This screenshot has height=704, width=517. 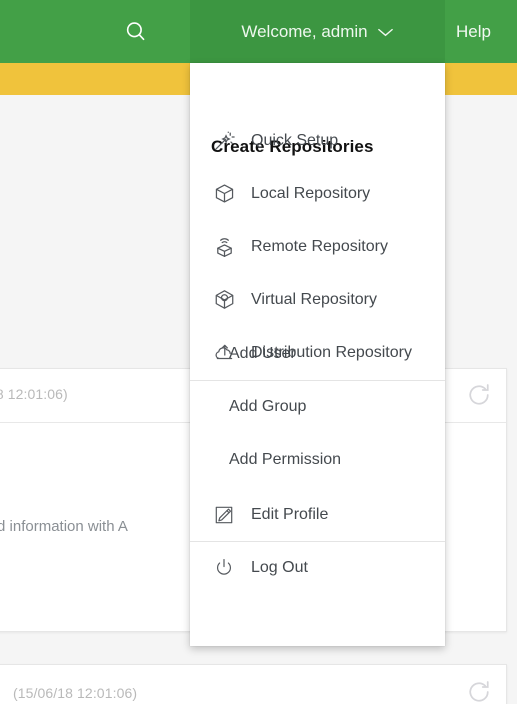 I want to click on menu-item-log-out: Log Out, so click(x=317, y=567).